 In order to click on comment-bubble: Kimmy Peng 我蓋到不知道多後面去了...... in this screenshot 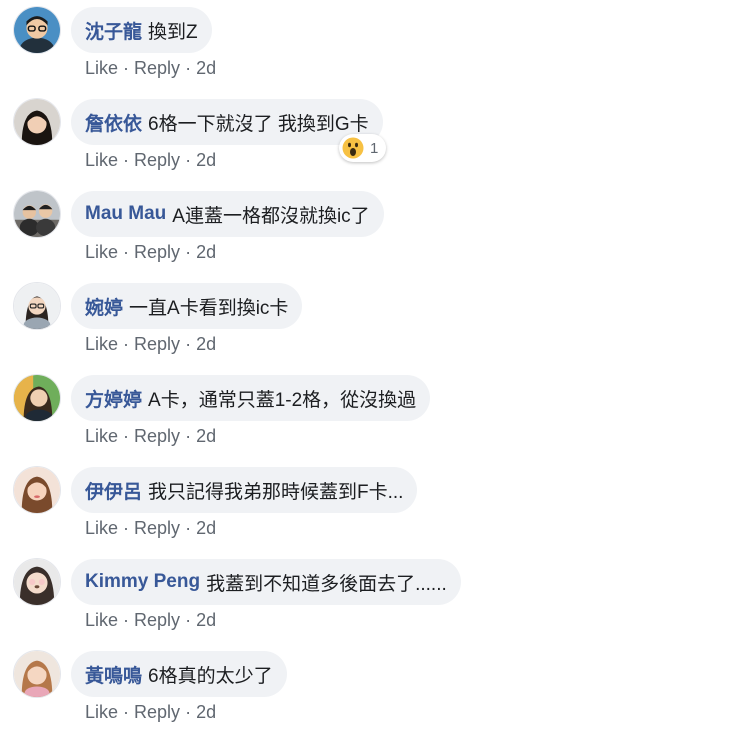, I will do `click(266, 582)`.